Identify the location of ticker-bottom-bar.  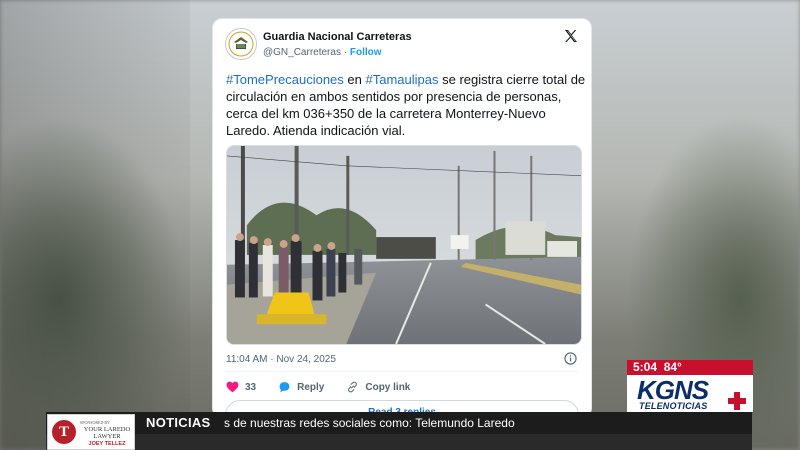
(399, 442).